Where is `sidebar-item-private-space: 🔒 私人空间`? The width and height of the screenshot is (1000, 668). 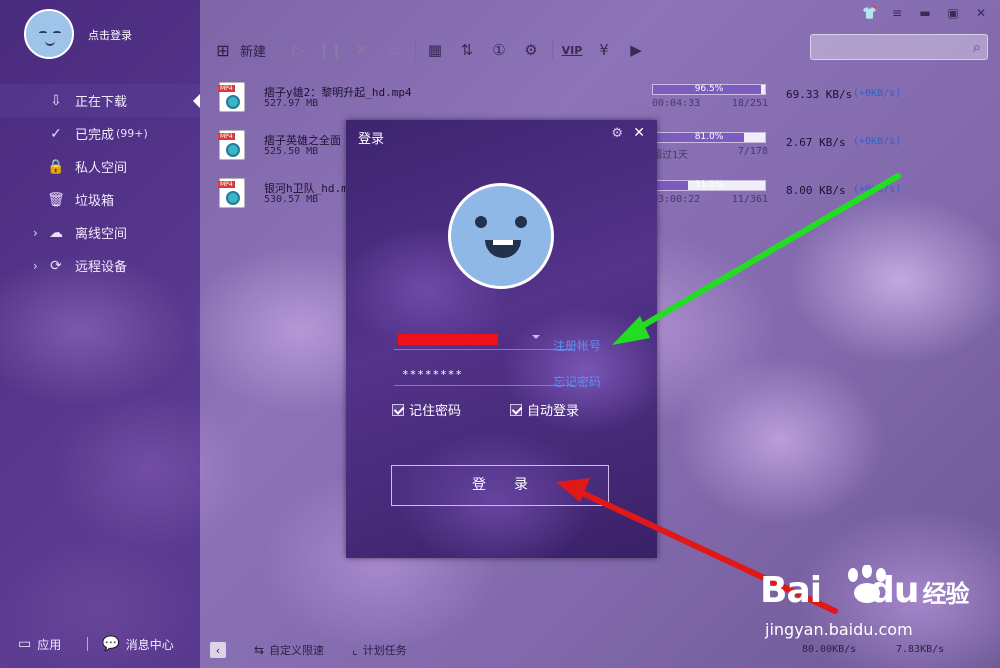
sidebar-item-private-space: 🔒 私人空间 is located at coordinates (100, 166).